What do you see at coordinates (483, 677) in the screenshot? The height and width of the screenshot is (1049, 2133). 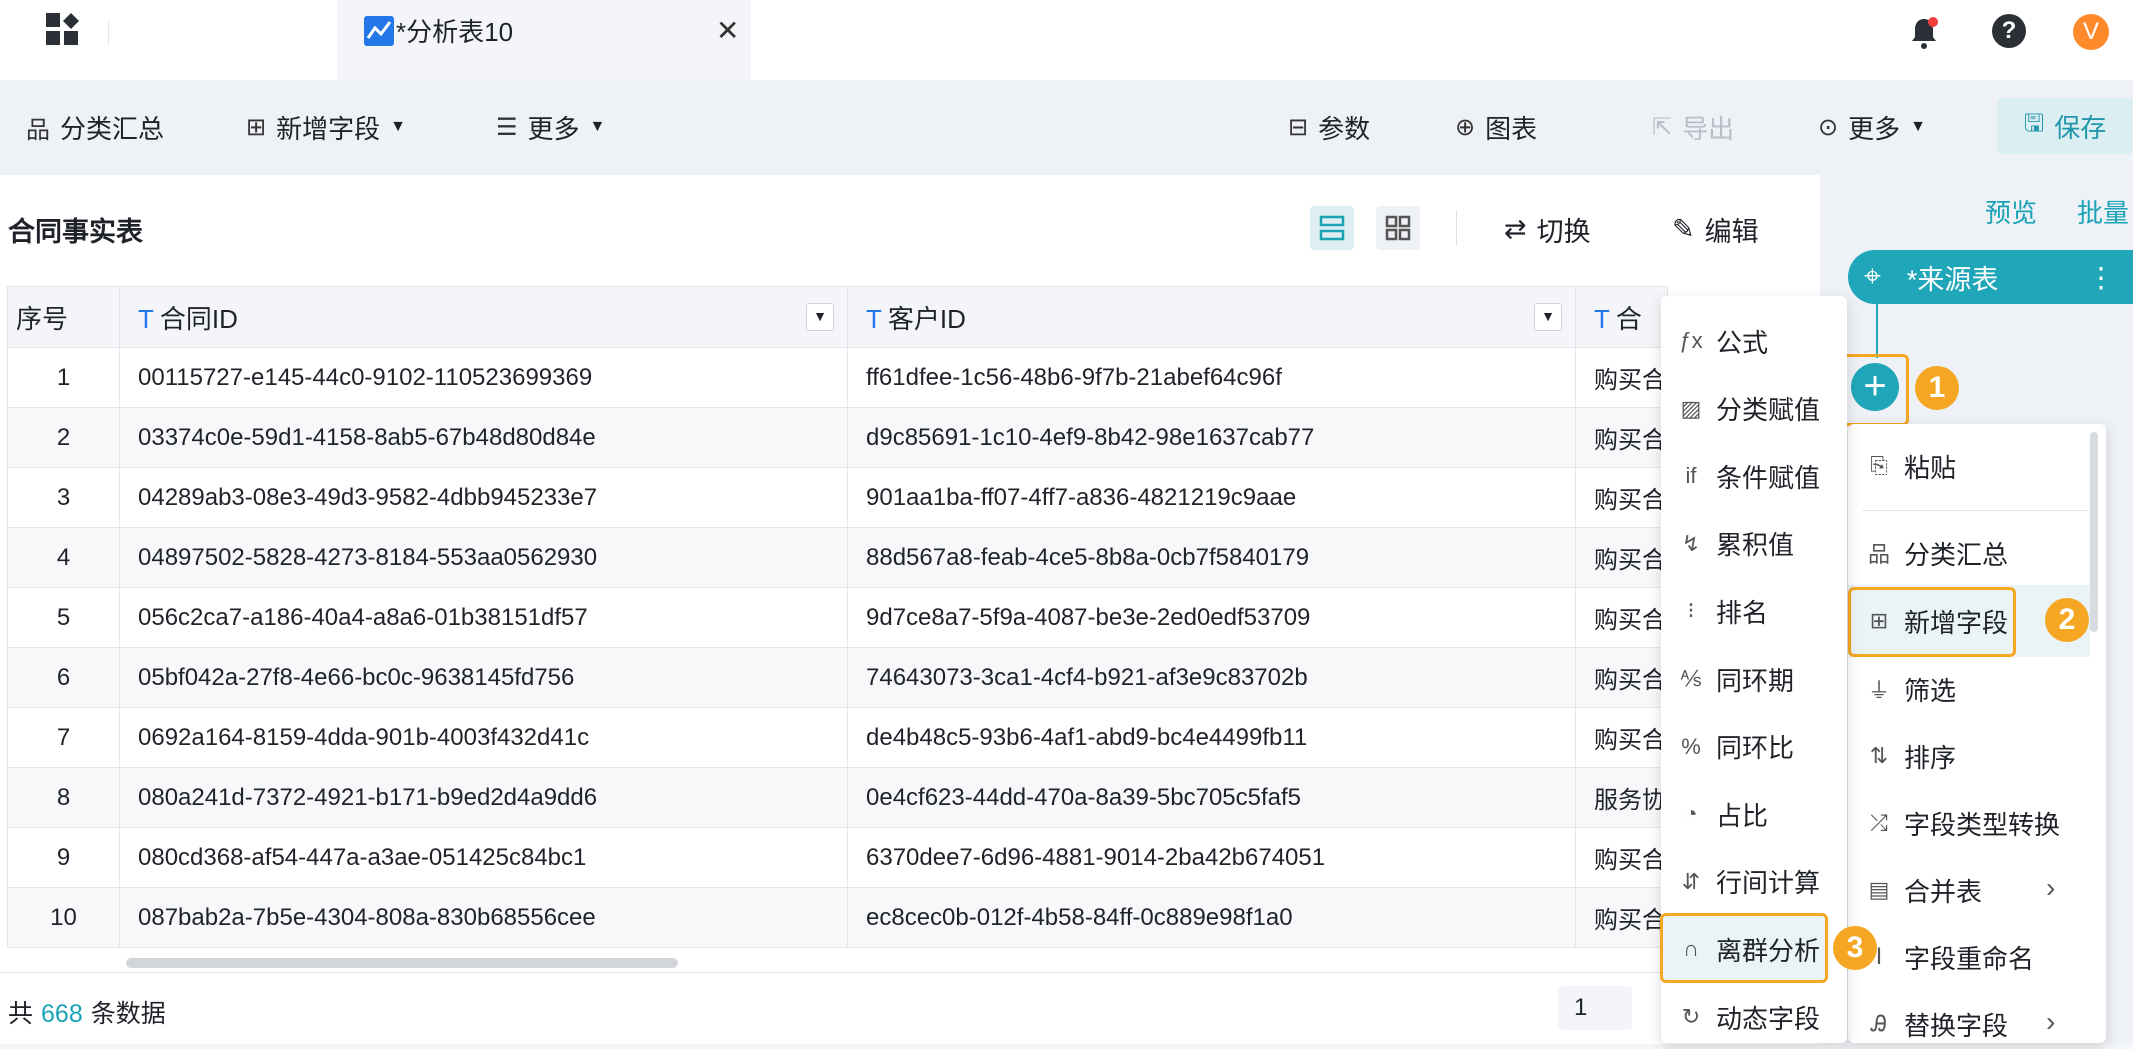 I see `table-cell: 05bf042a-27f8-4e66-bc0c-9638145fd756` at bounding box center [483, 677].